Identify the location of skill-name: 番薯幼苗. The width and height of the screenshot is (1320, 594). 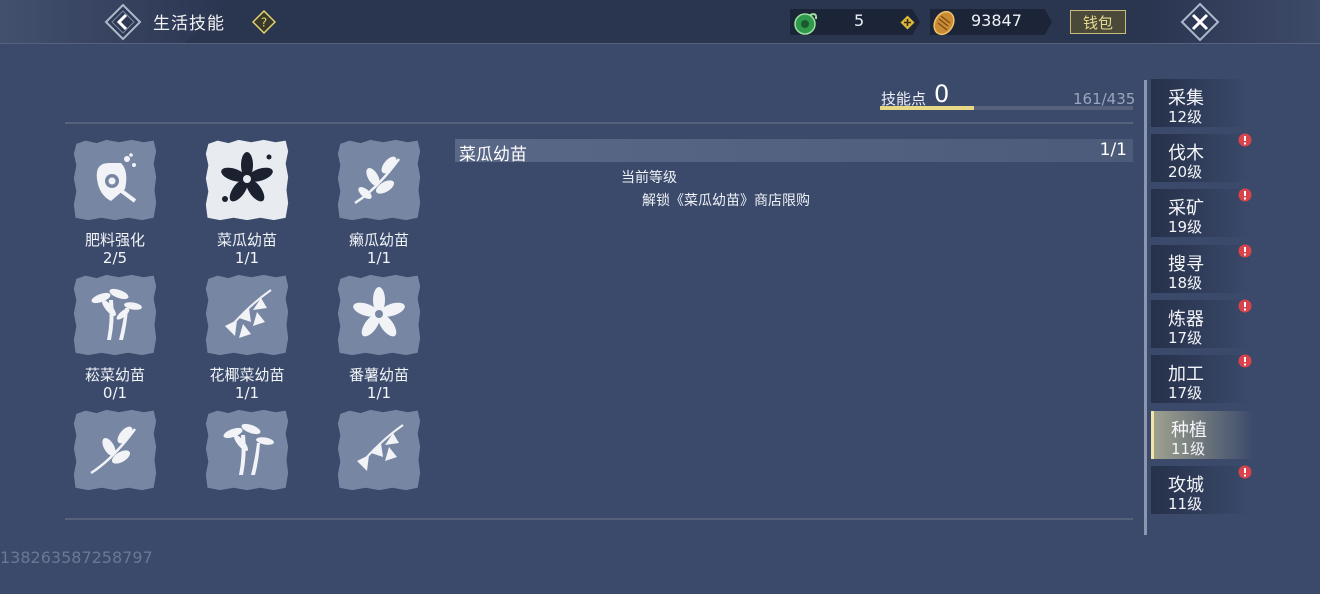
(378, 375).